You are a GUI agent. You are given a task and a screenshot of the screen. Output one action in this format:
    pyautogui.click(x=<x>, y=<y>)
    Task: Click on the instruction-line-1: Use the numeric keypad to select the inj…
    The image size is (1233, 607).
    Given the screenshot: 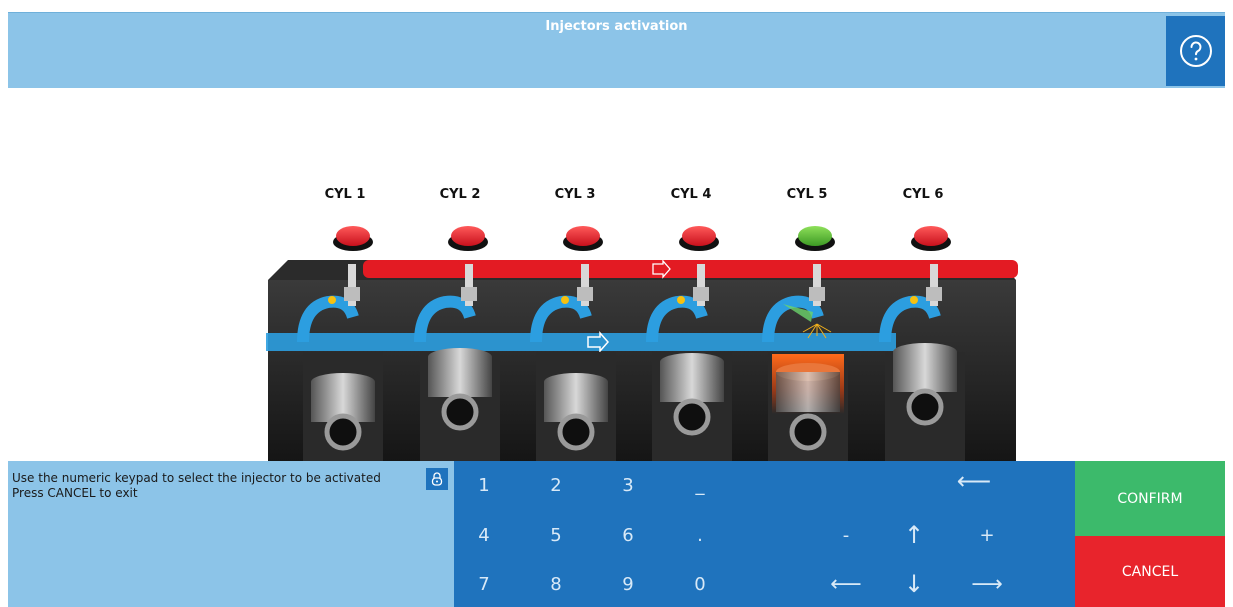 What is the action you would take?
    pyautogui.click(x=196, y=478)
    